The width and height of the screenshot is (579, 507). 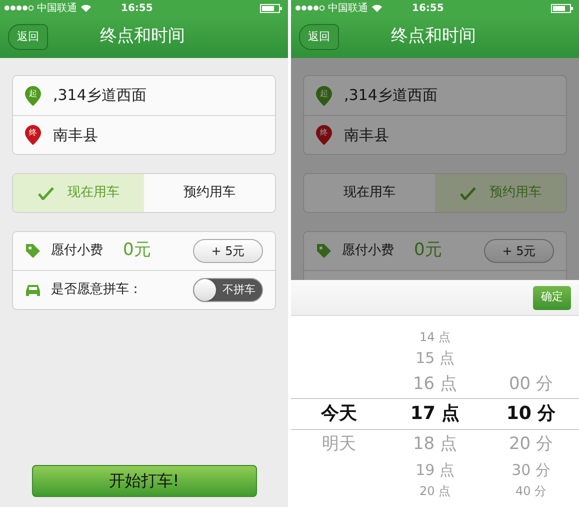 I want to click on car-icon, so click(x=33, y=290).